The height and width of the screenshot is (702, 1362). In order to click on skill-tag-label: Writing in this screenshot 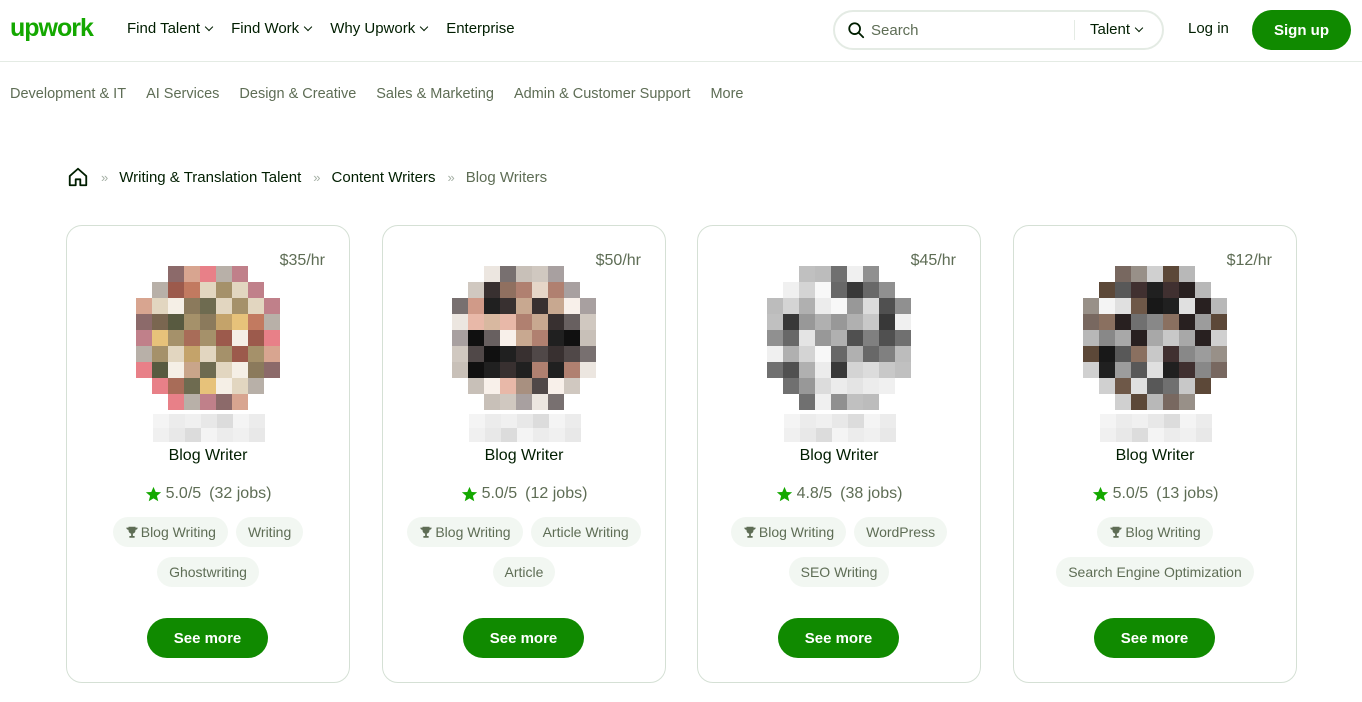, I will do `click(269, 532)`.